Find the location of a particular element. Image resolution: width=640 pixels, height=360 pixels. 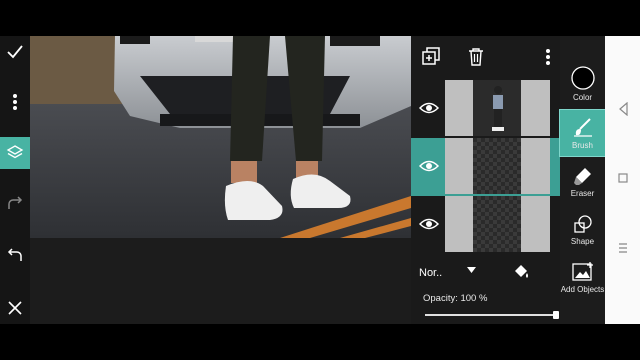

home-icon is located at coordinates (623, 178).